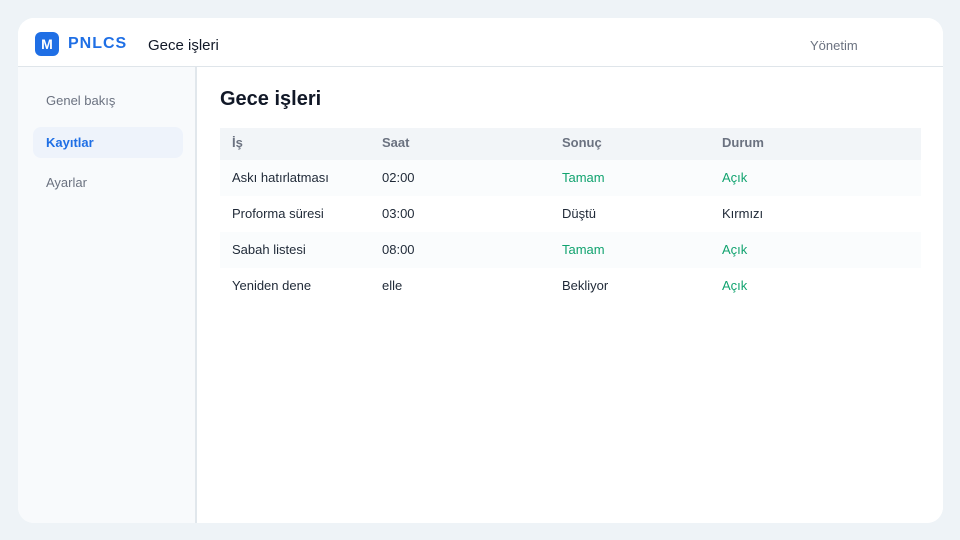 The image size is (960, 540). I want to click on table-row: Proforma süresi 03:00 Düştü Kırmızı, so click(570, 214).